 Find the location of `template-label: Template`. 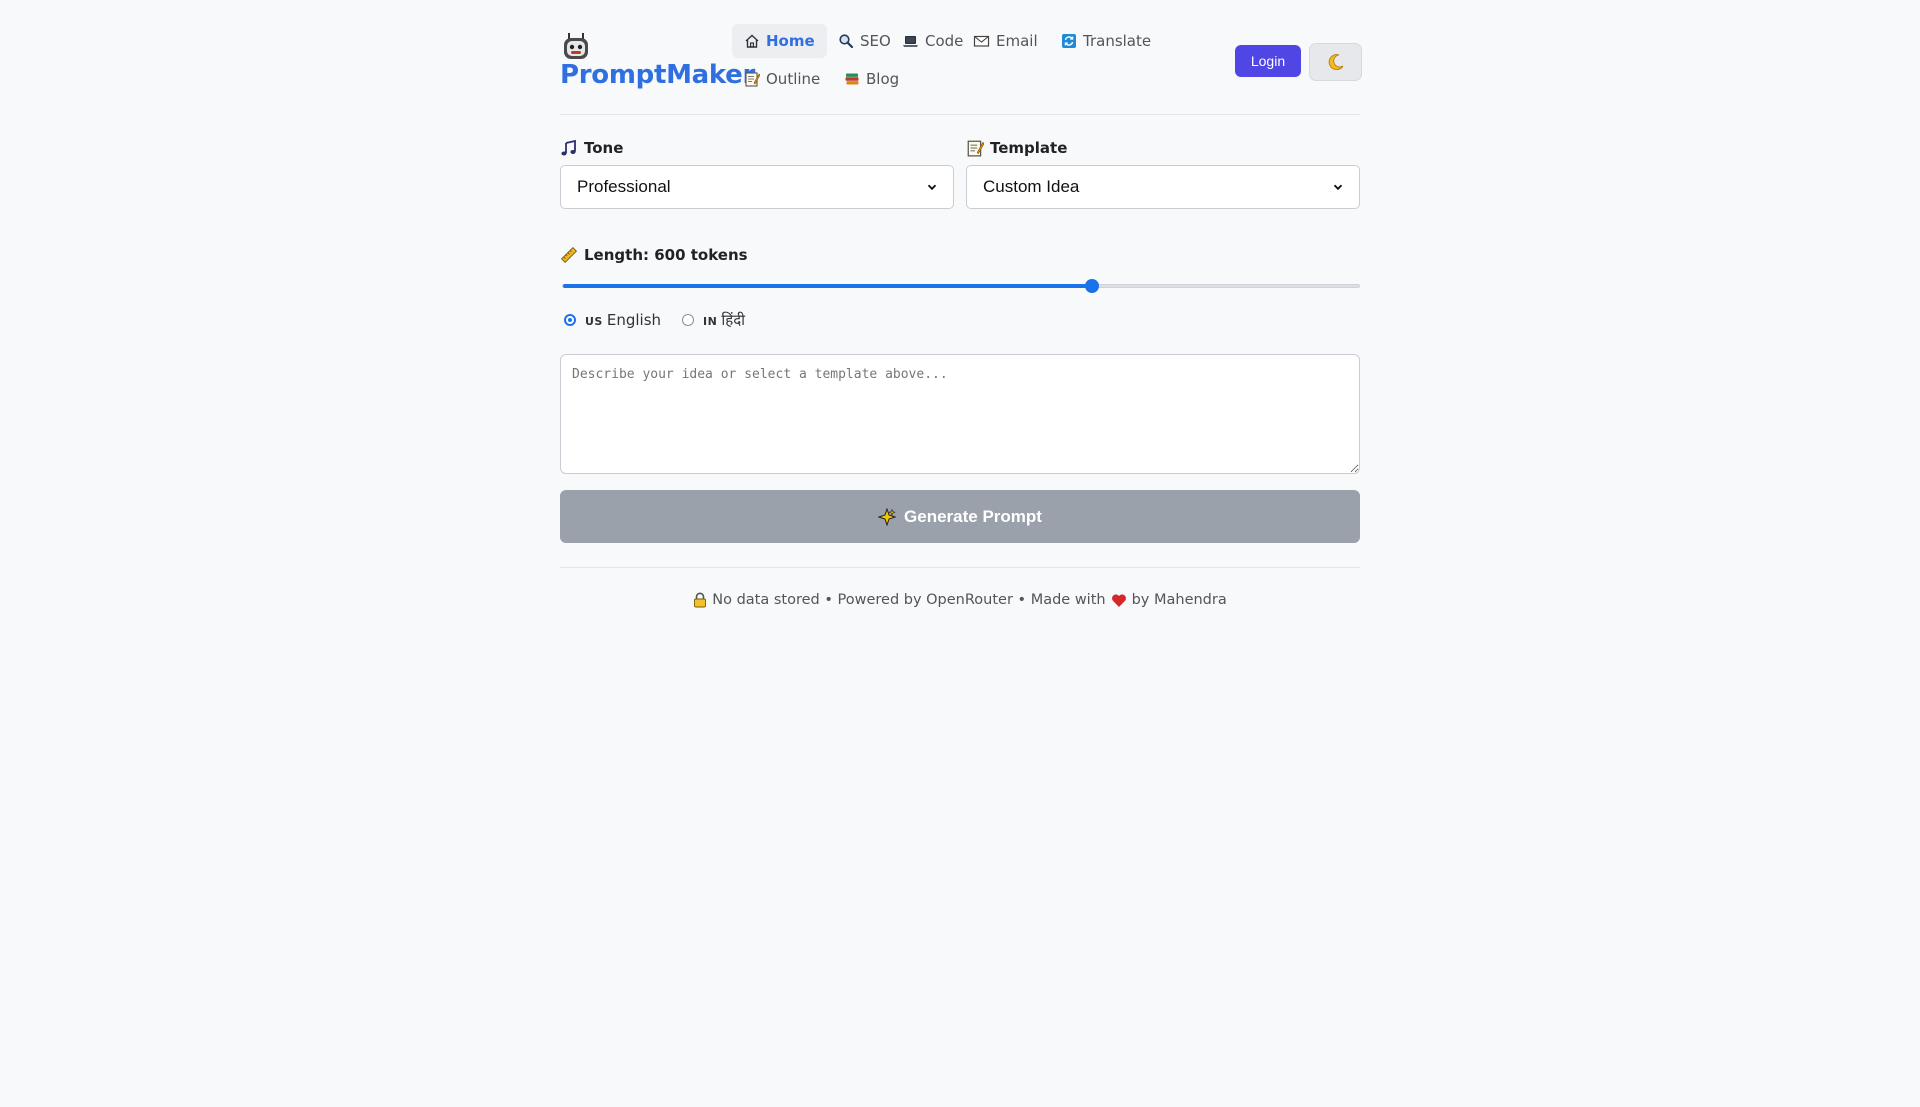

template-label: Template is located at coordinates (1016, 148).